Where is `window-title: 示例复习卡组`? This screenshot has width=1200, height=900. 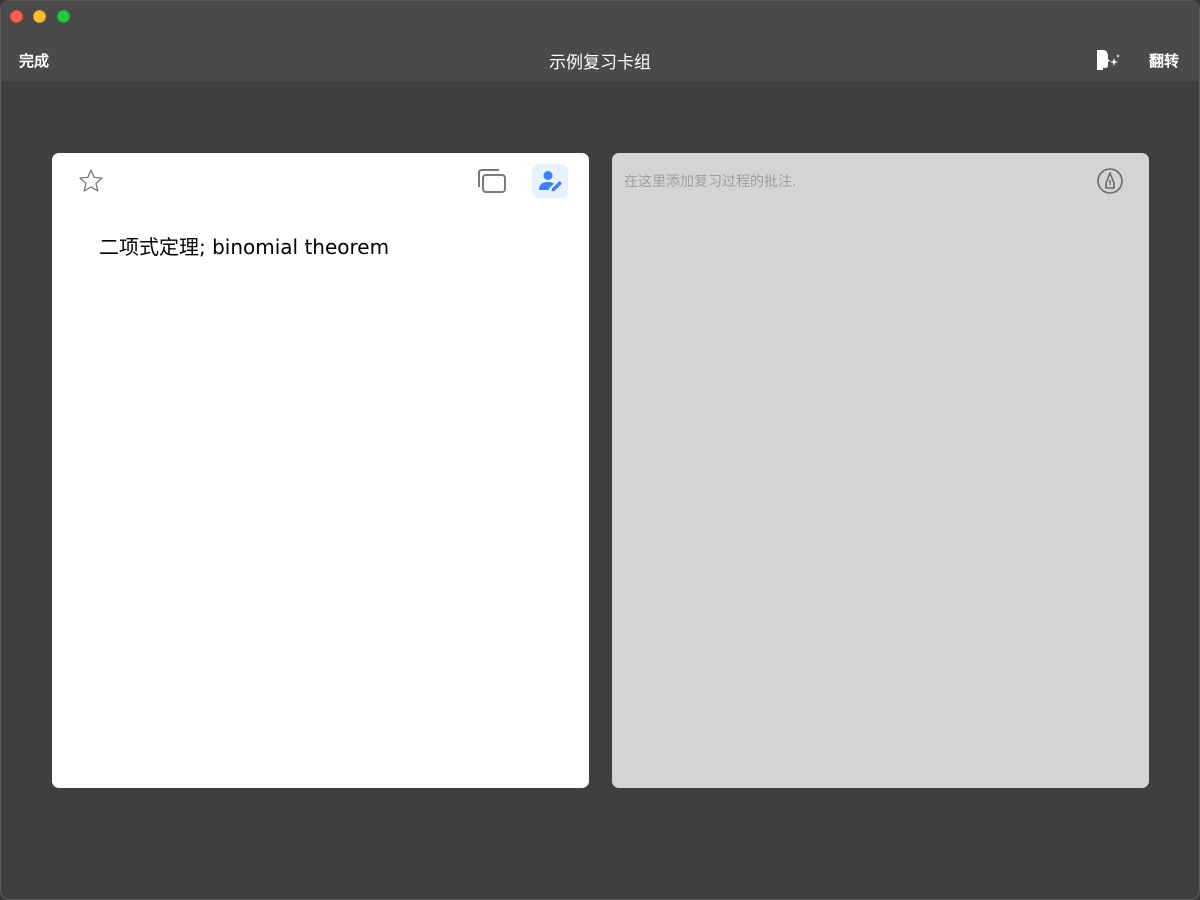 window-title: 示例复习卡组 is located at coordinates (600, 63).